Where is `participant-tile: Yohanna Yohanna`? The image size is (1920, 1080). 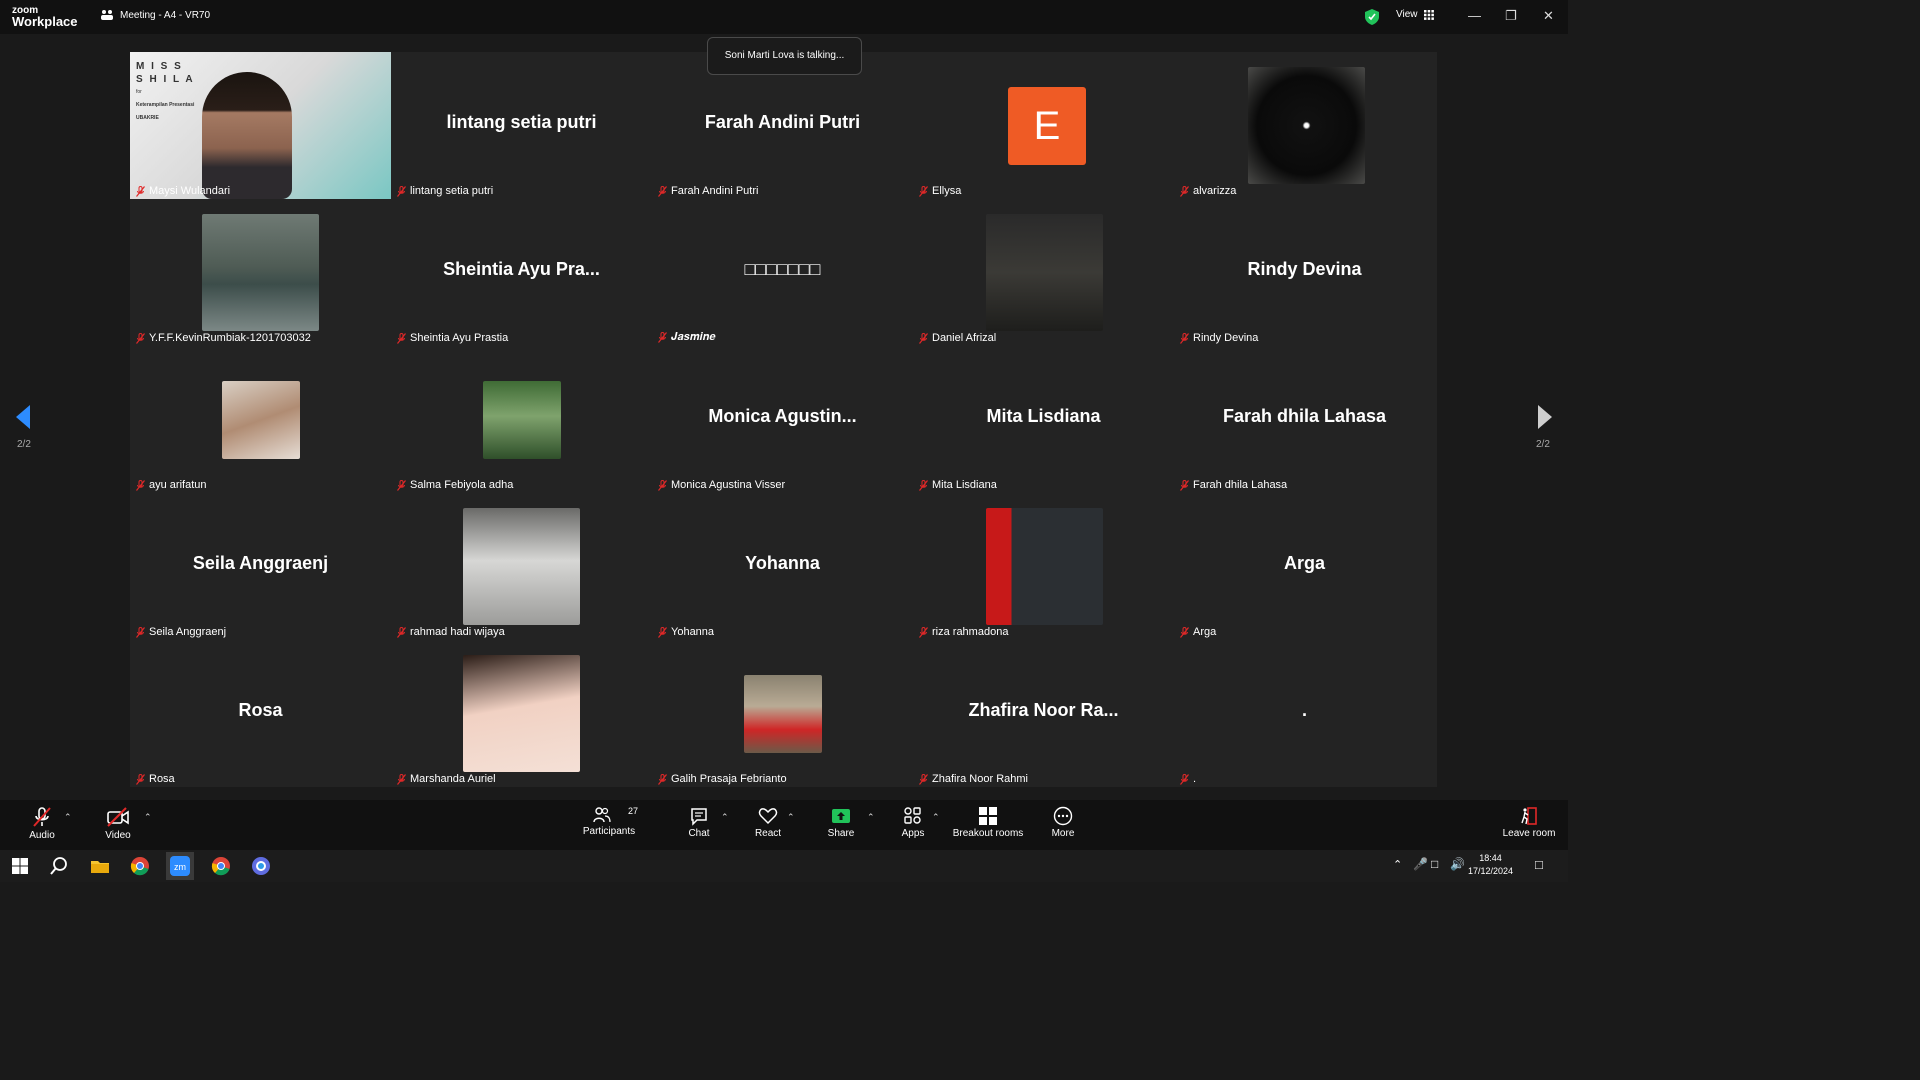 participant-tile: Yohanna Yohanna is located at coordinates (782, 566).